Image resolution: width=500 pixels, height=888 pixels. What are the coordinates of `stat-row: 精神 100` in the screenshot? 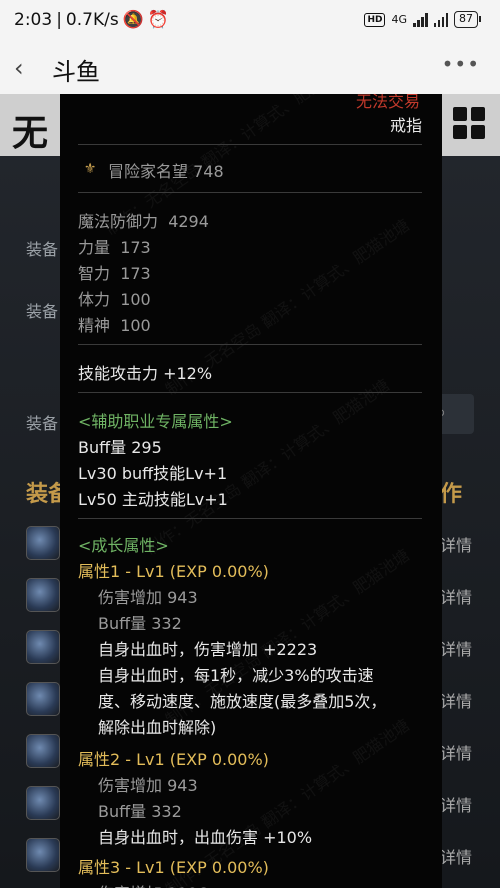 It's located at (114, 325).